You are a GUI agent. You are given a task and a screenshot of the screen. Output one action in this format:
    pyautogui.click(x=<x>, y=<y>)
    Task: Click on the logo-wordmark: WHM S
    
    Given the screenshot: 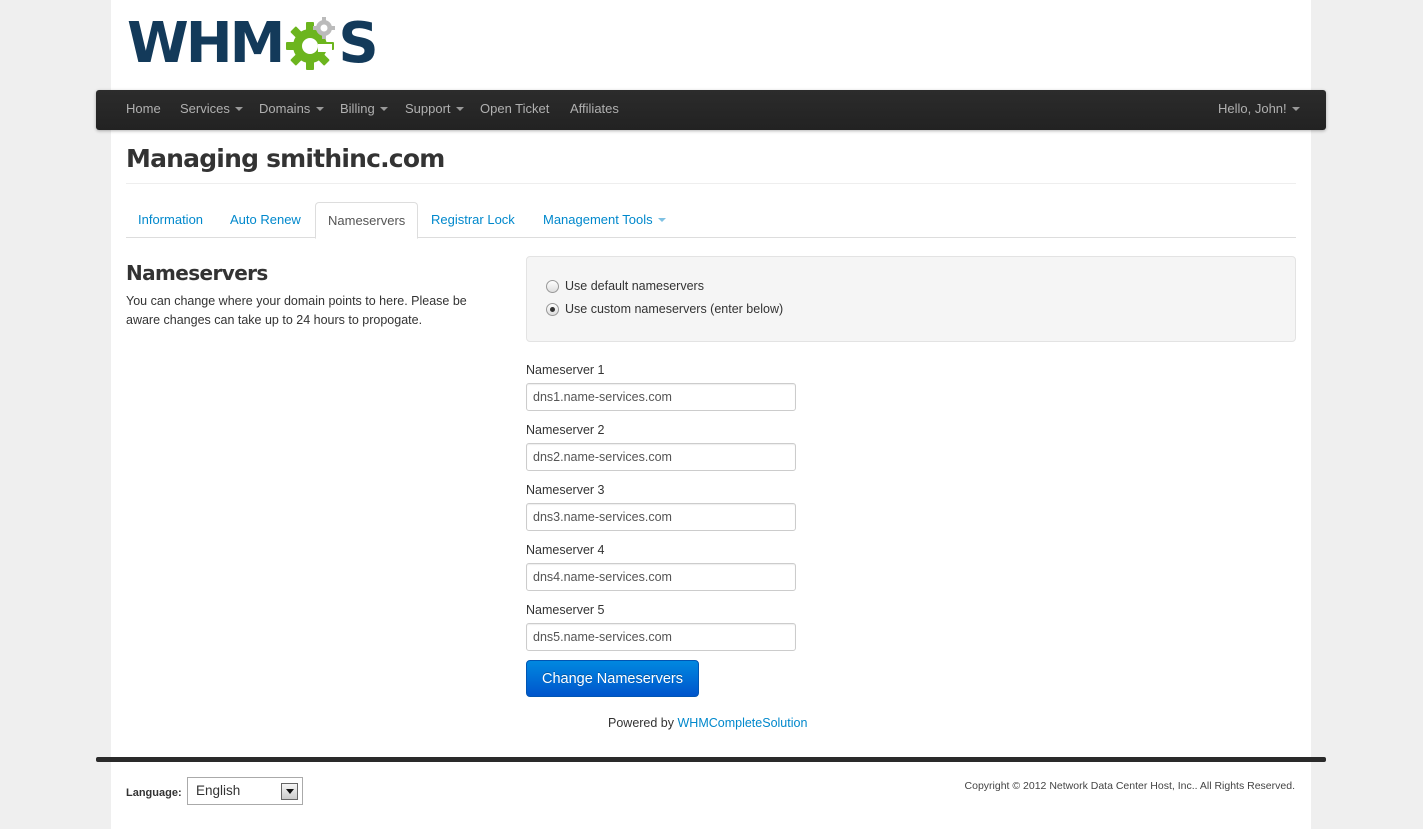 What is the action you would take?
    pyautogui.click(x=253, y=43)
    